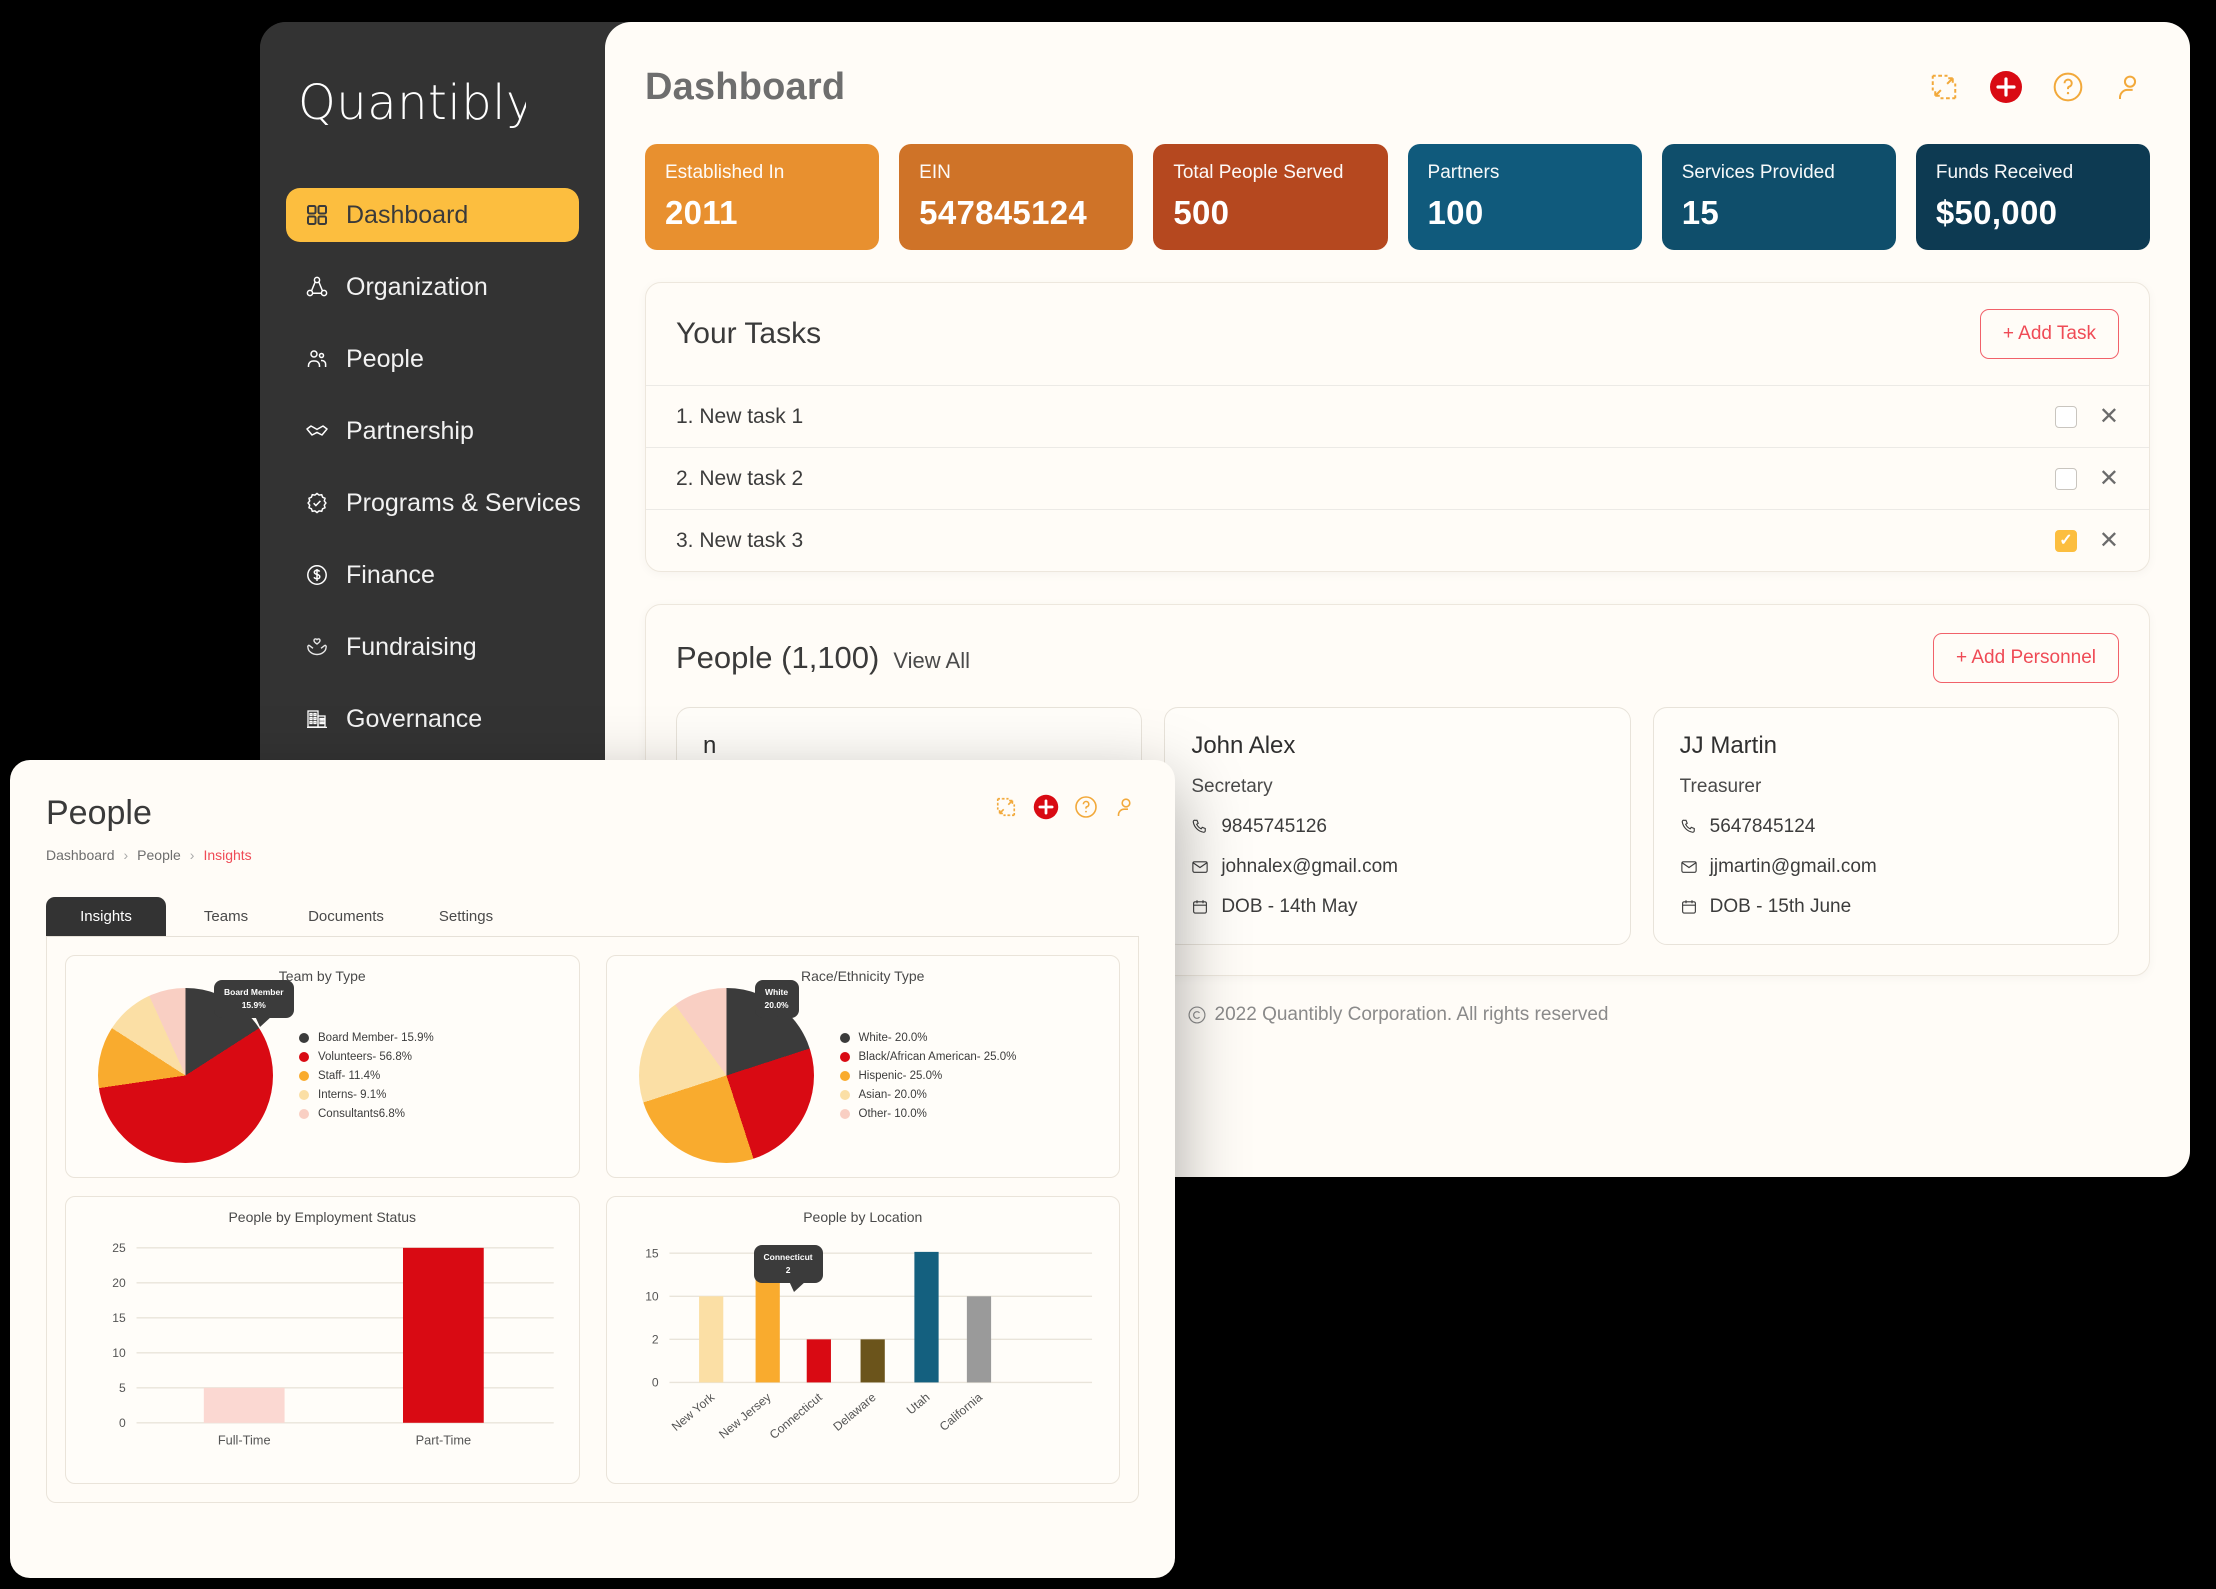 This screenshot has height=1589, width=2216. I want to click on stat-value: 2011, so click(701, 212).